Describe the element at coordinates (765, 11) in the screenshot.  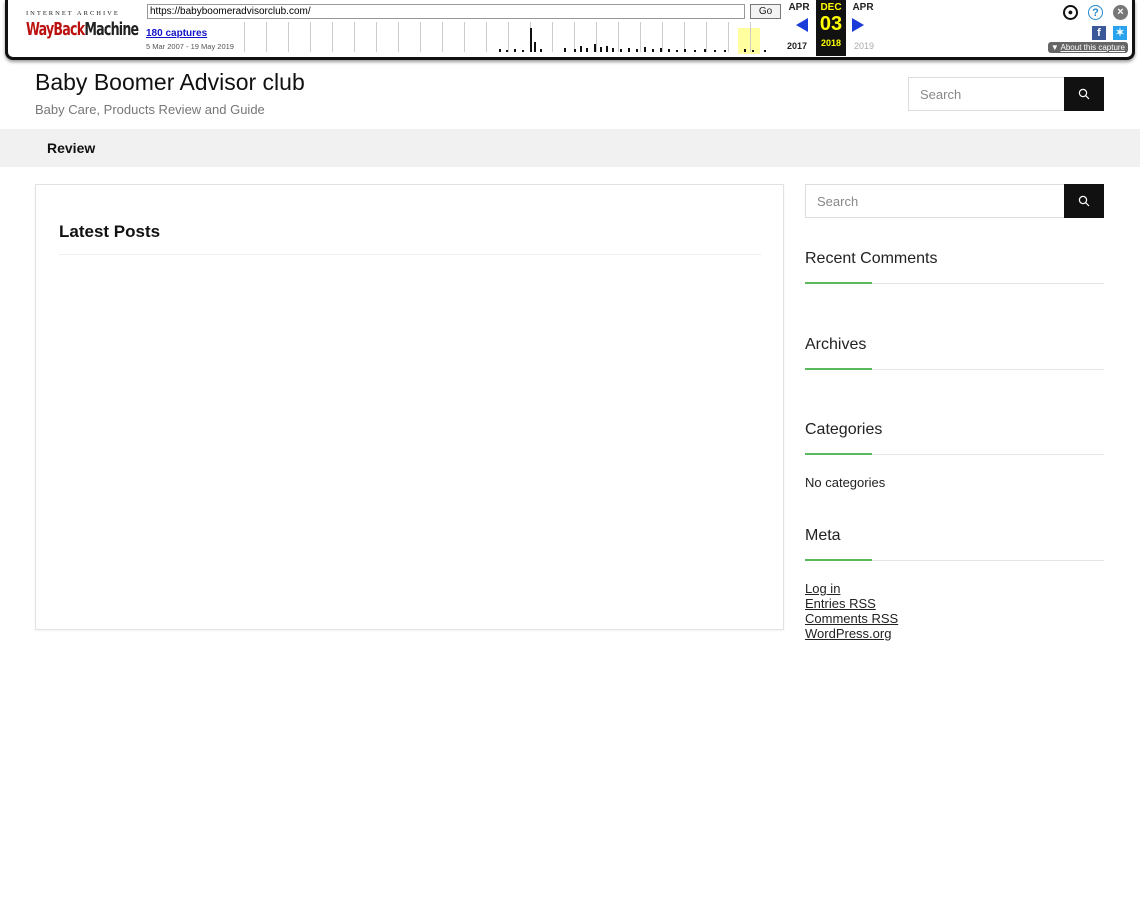
I see `wayback-go-button: Go` at that location.